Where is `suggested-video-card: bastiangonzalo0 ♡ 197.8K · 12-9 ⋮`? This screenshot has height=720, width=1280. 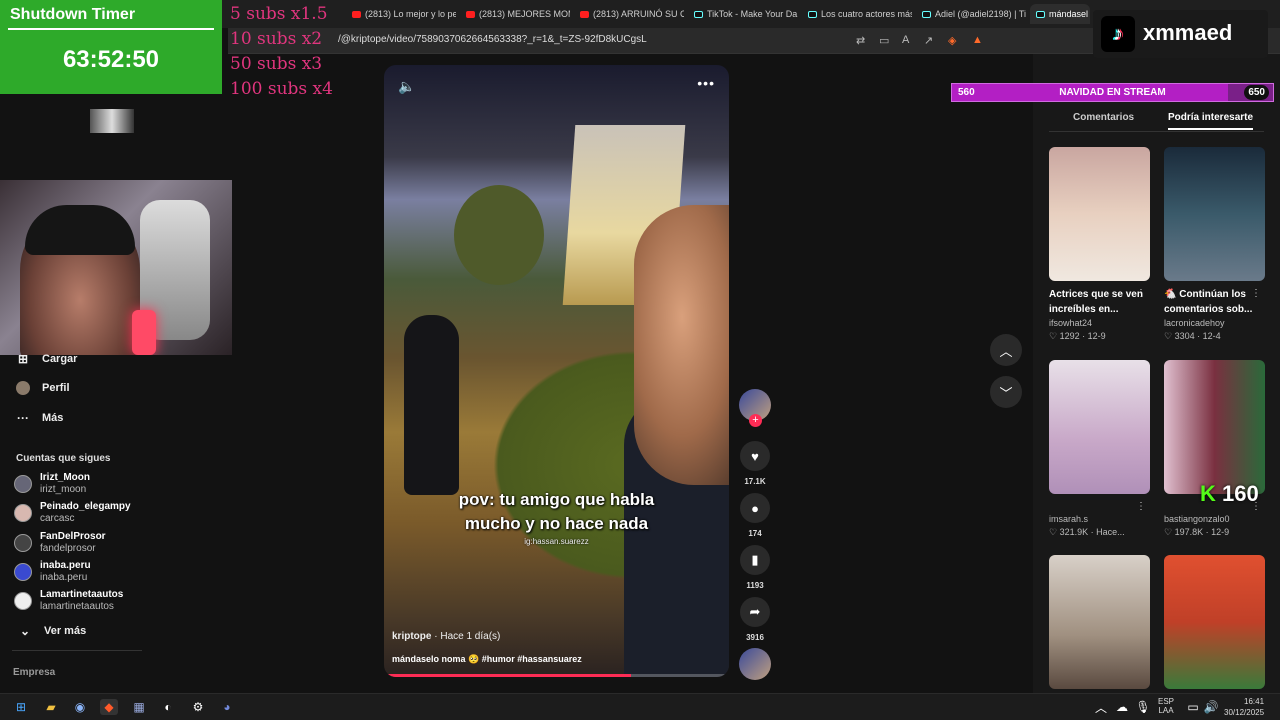 suggested-video-card: bastiangonzalo0 ♡ 197.8K · 12-9 ⋮ is located at coordinates (1214, 449).